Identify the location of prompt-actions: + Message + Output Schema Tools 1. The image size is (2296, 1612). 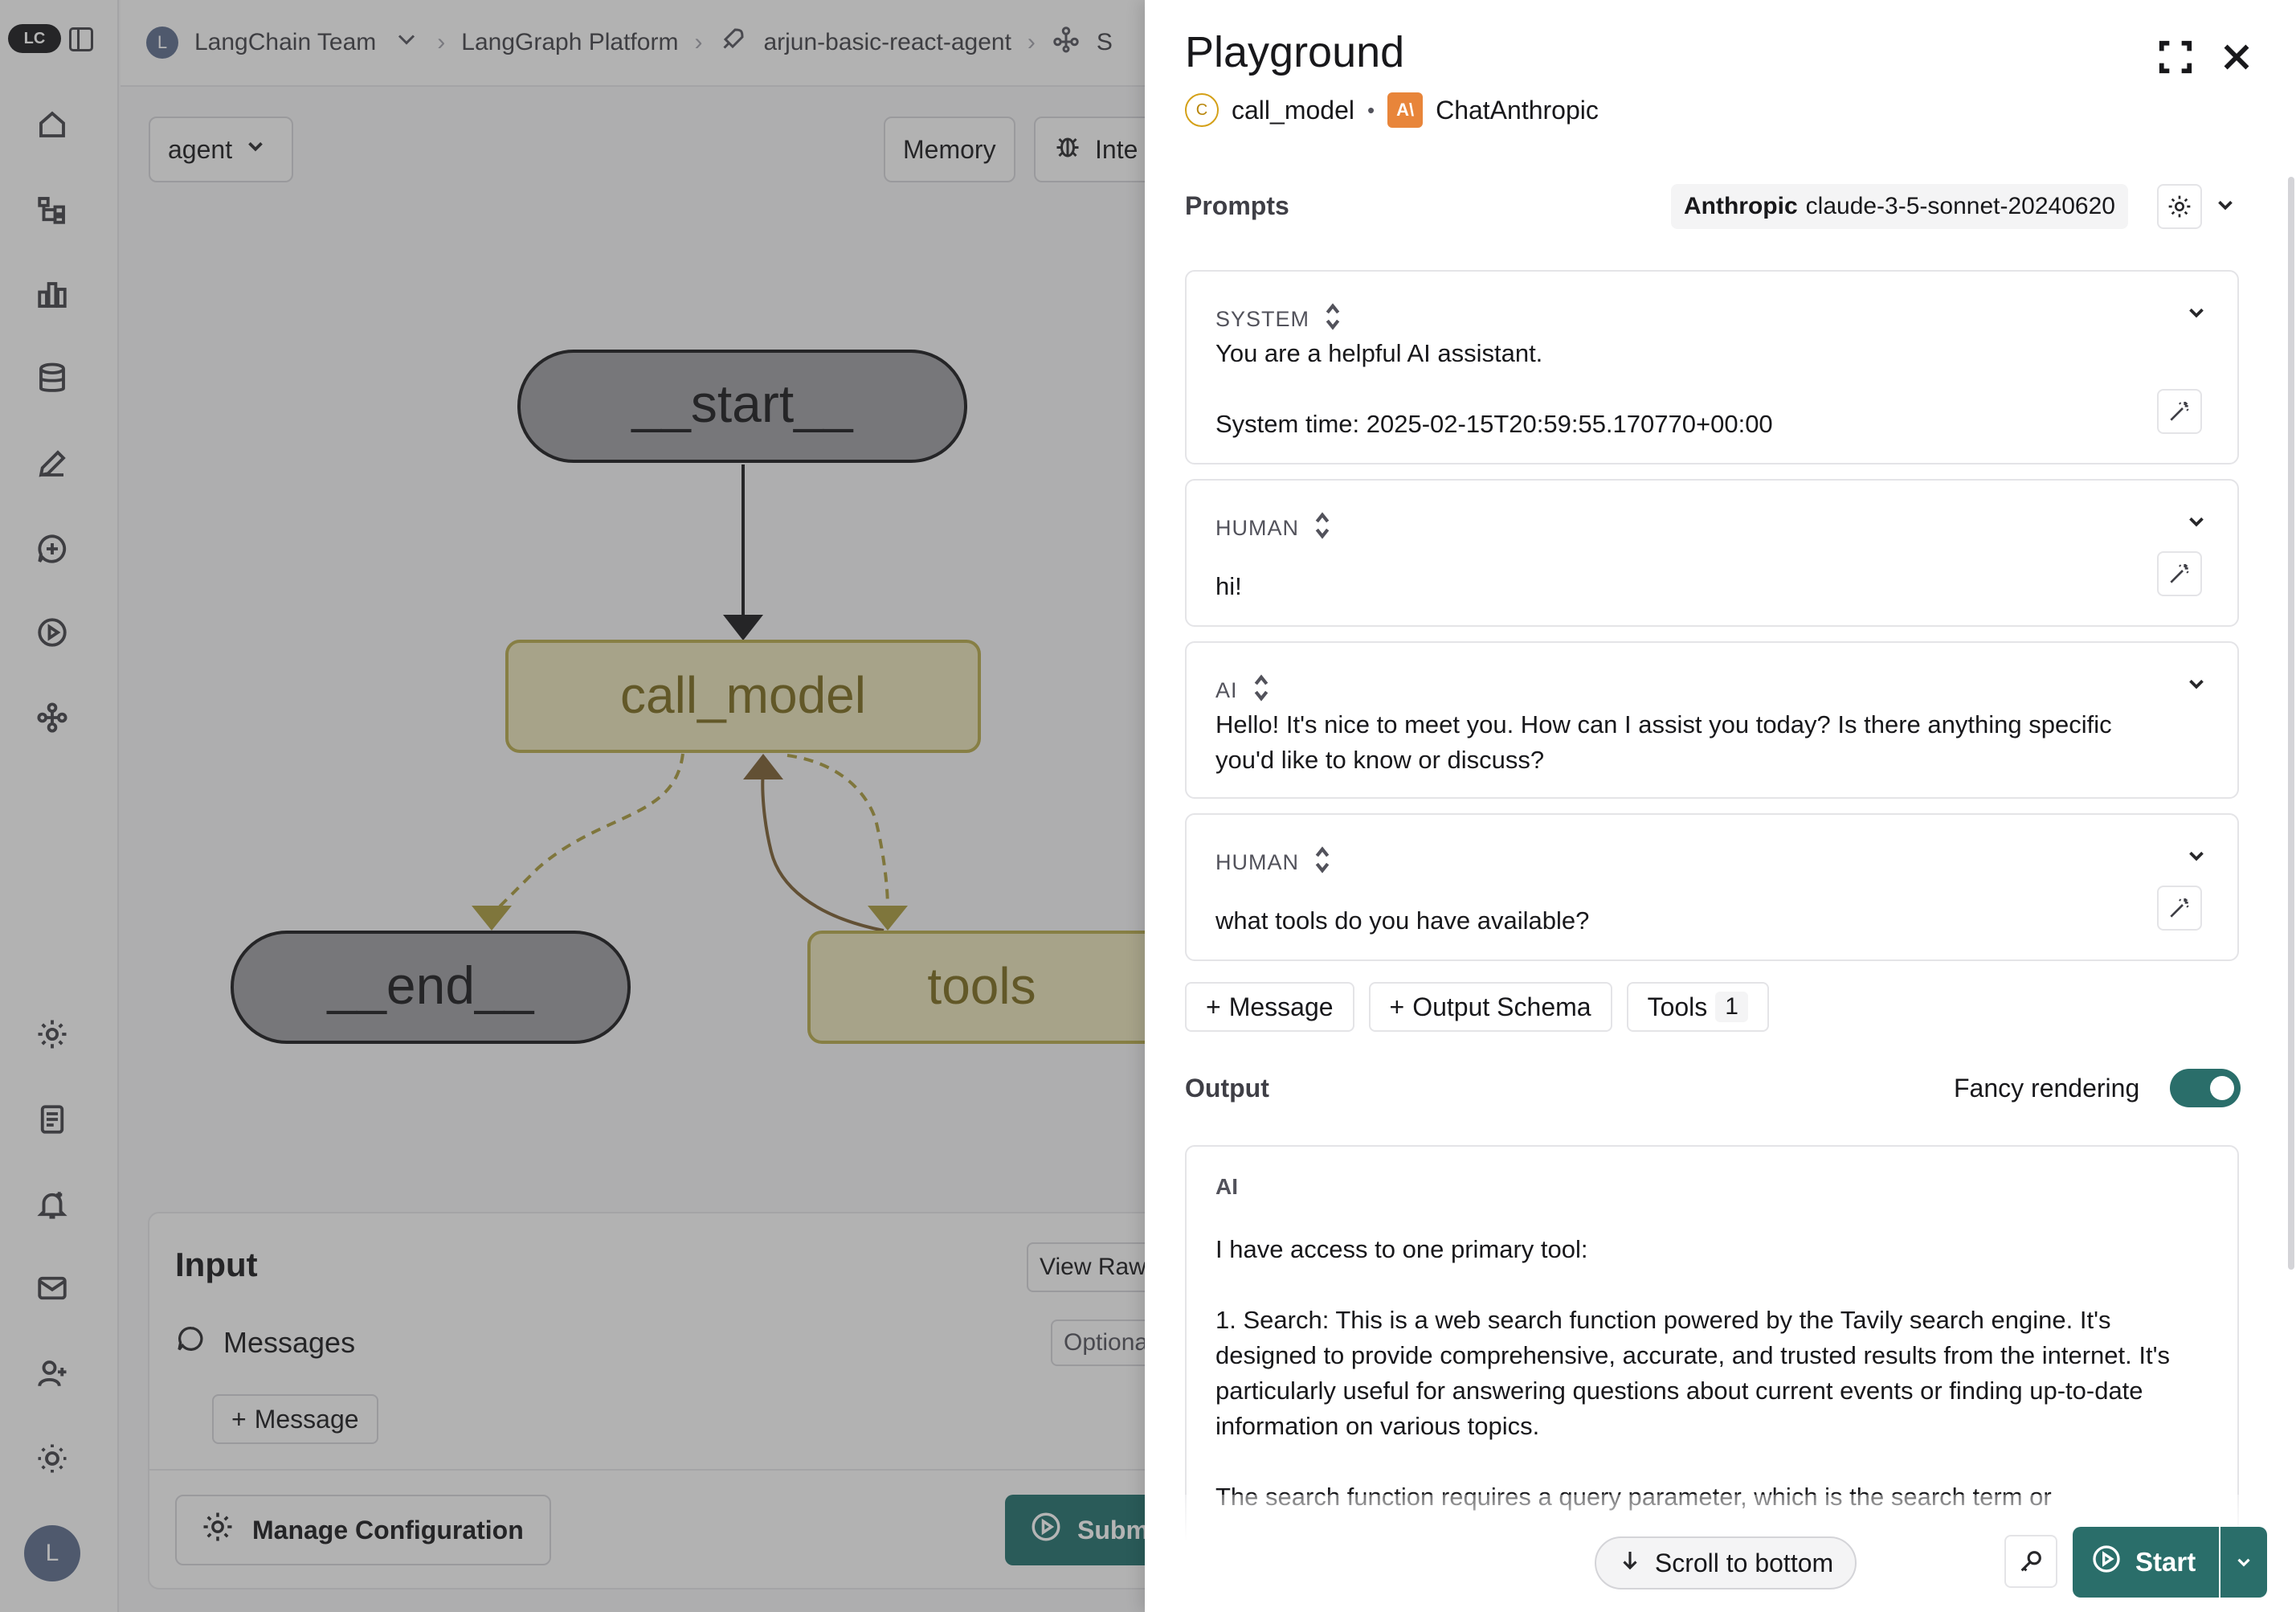
(1477, 1007).